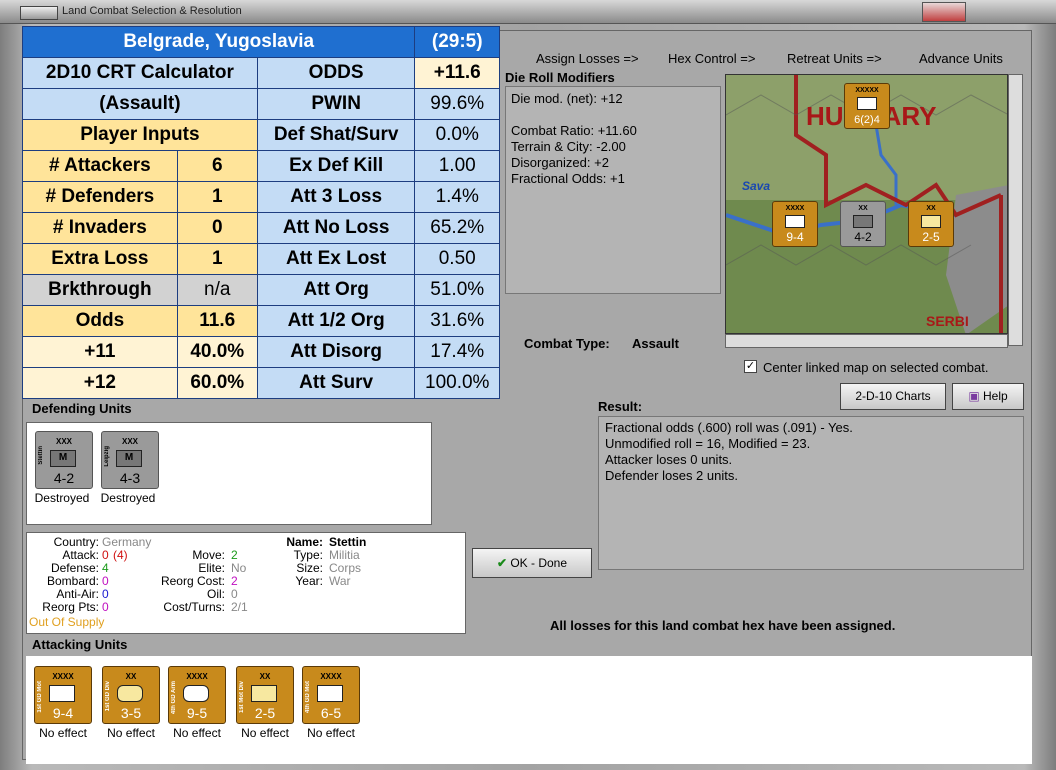 This screenshot has width=1056, height=770. Describe the element at coordinates (457, 42) in the screenshot. I see `turn-date: (29:5)` at that location.